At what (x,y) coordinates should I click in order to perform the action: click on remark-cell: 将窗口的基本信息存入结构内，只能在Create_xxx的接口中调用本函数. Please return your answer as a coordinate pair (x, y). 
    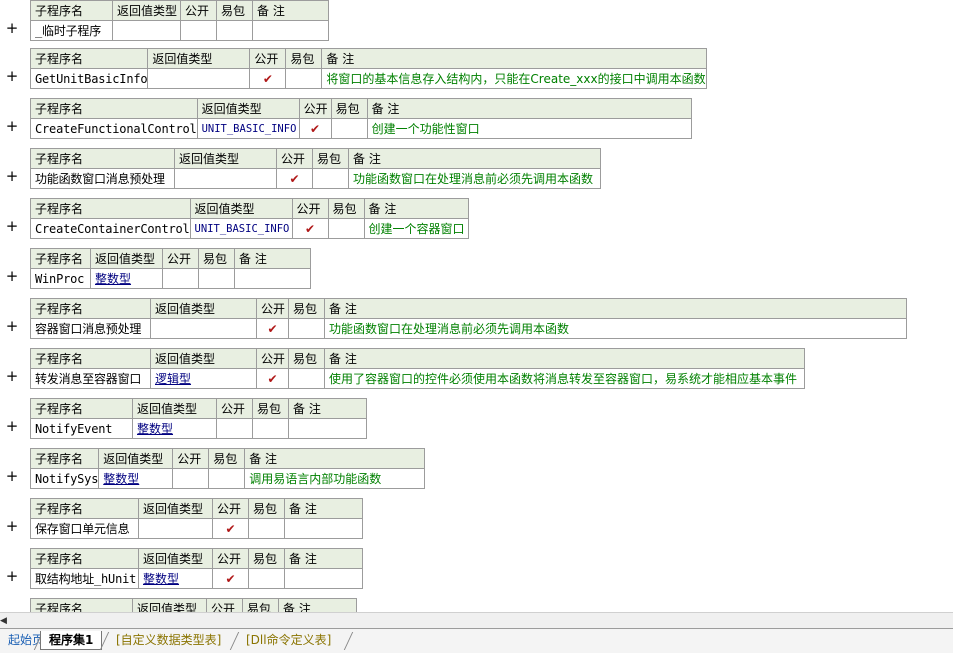
    Looking at the image, I should click on (514, 78).